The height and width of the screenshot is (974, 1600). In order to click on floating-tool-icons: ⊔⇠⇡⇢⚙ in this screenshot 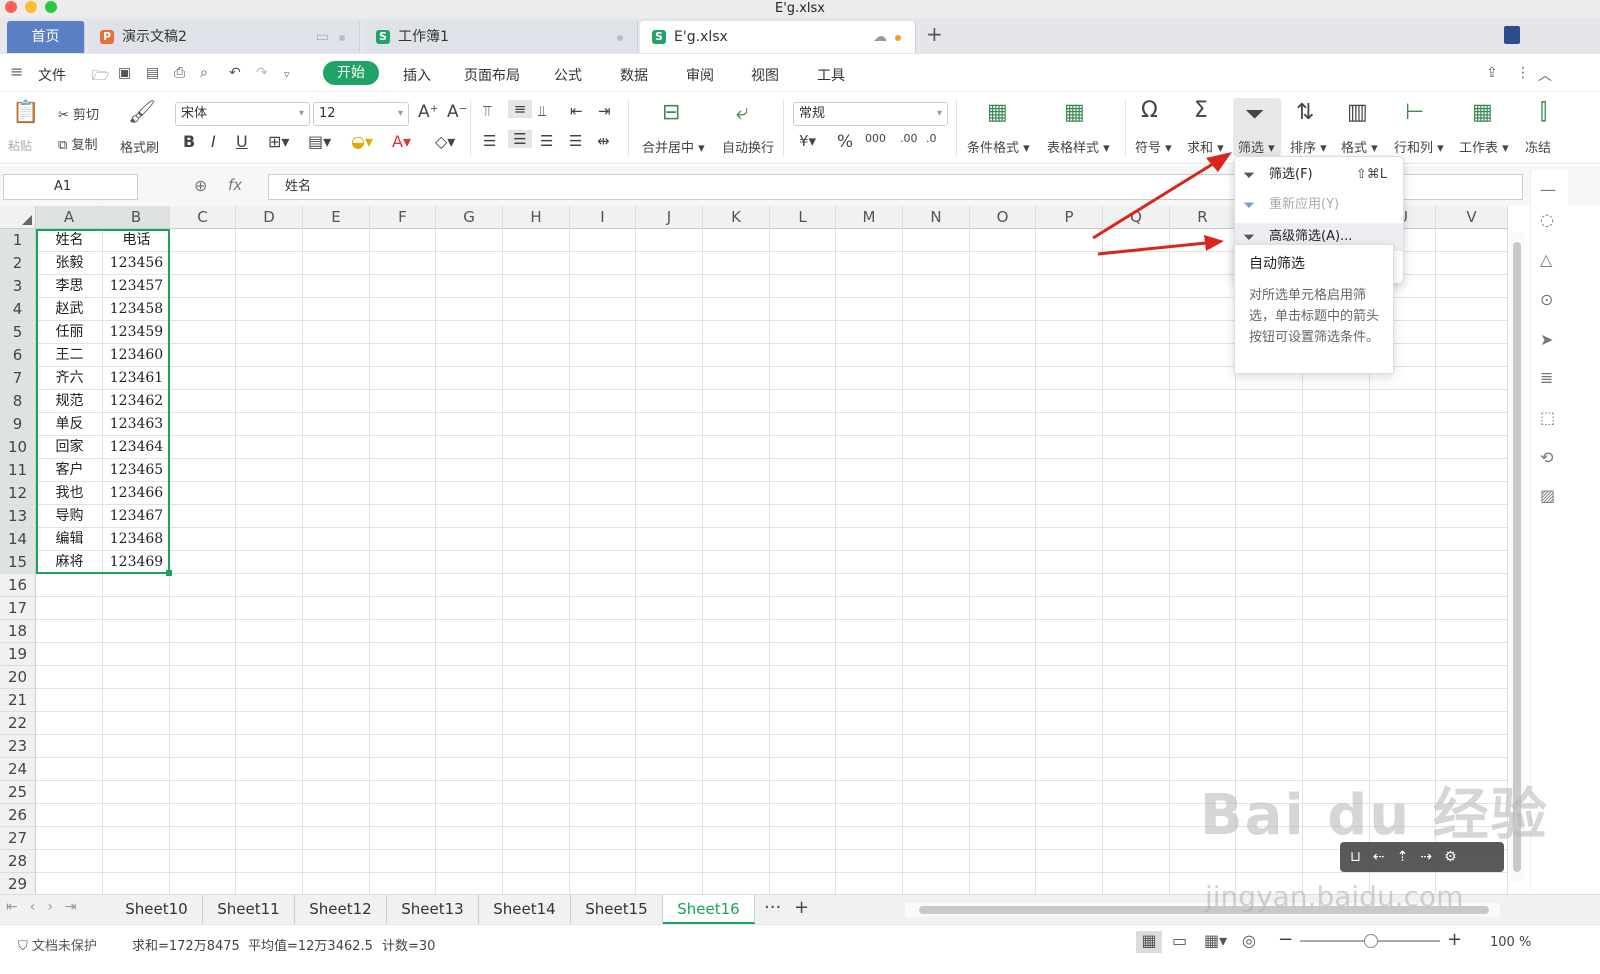, I will do `click(1409, 857)`.